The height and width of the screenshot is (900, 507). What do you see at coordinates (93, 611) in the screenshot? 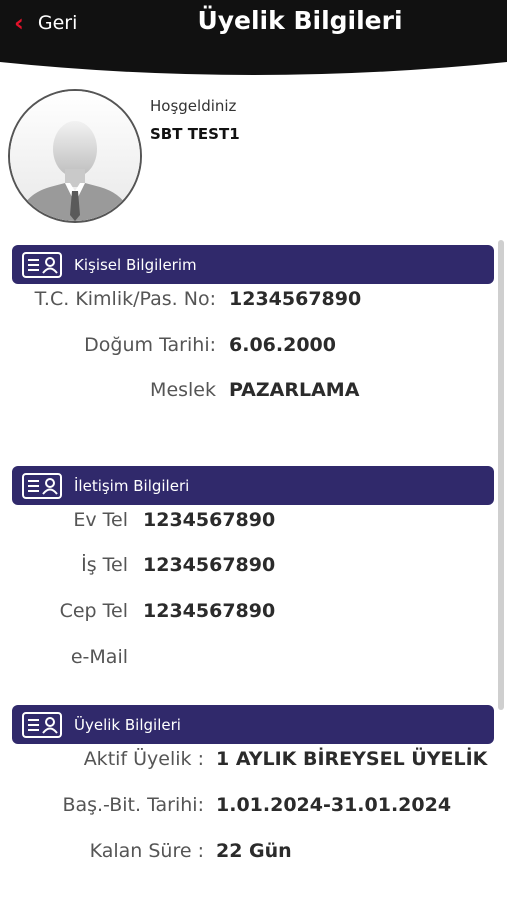
I see `field-label: Cep Tel` at bounding box center [93, 611].